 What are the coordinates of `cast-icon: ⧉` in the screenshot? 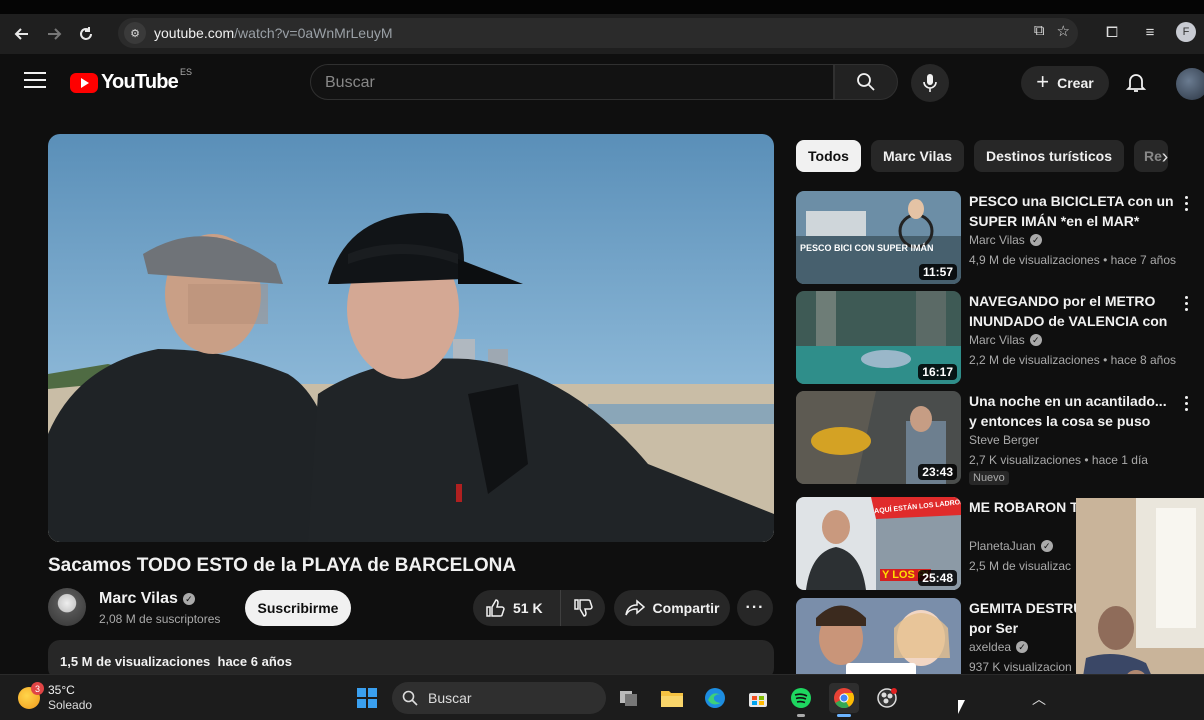 It's located at (1039, 31).